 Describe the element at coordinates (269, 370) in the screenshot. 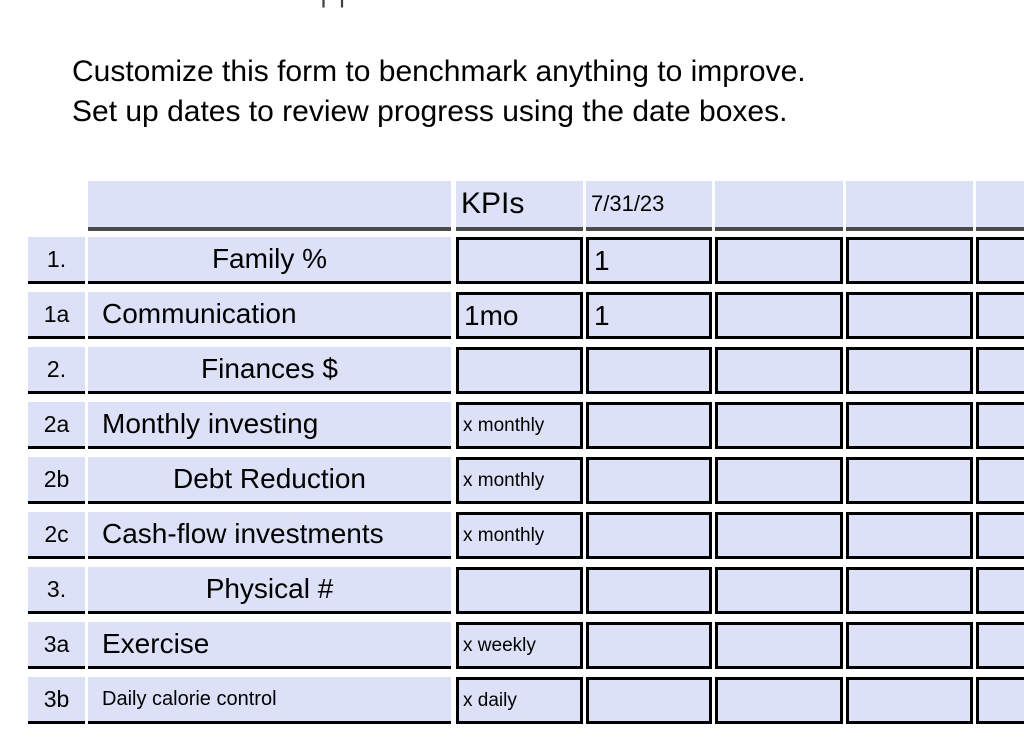

I see `row-label-cell-2: Finances $` at that location.